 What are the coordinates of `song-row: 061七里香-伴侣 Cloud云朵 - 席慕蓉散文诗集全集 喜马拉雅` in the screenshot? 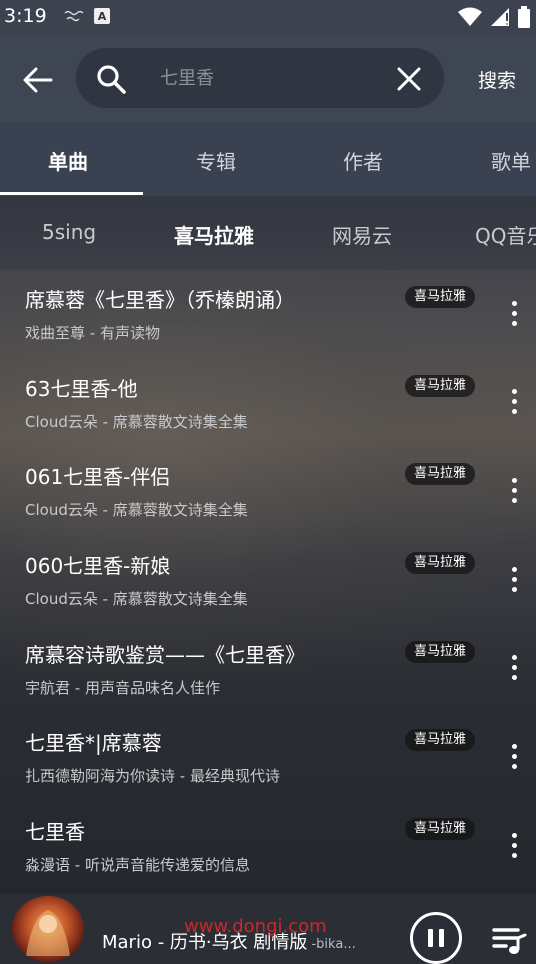 It's located at (268, 491).